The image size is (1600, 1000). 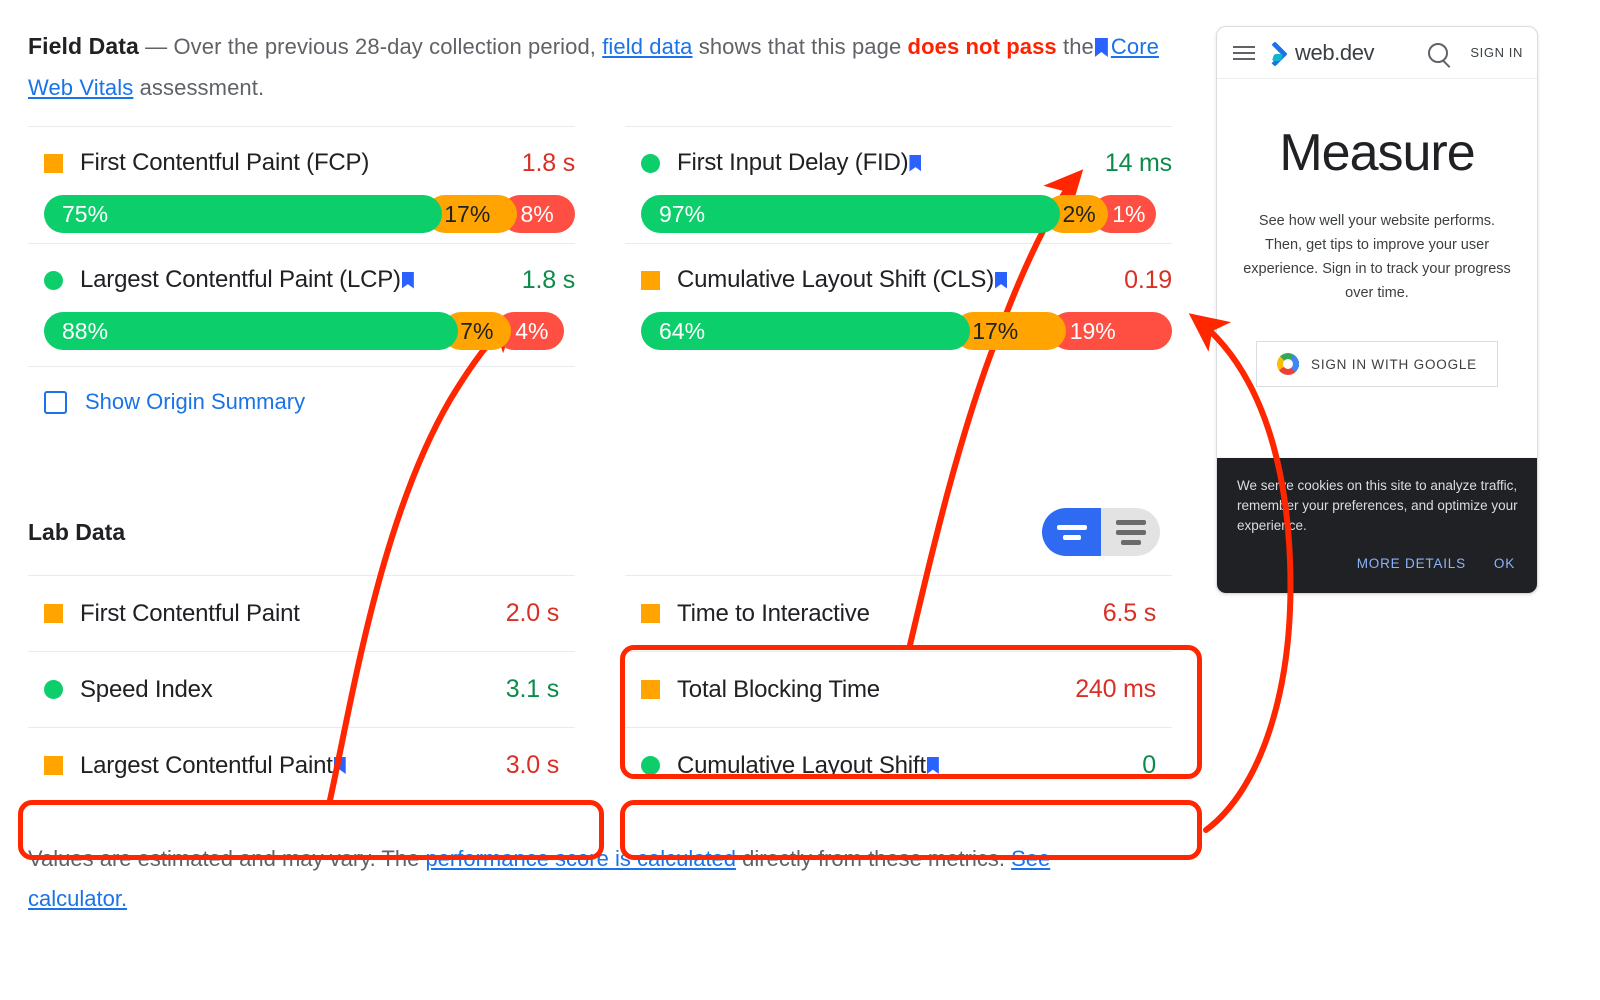 What do you see at coordinates (202, 87) in the screenshot?
I see `intro-text-4: assessment.` at bounding box center [202, 87].